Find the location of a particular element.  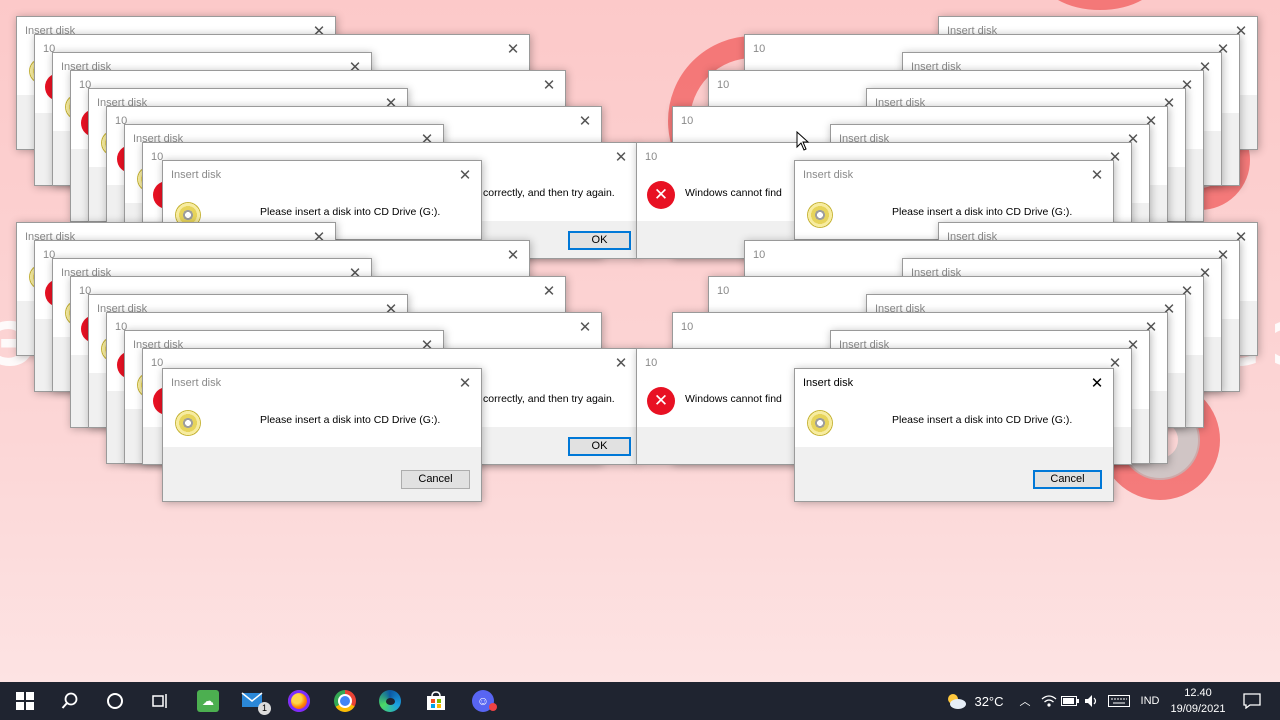

wifi-icon is located at coordinates (1049, 701).